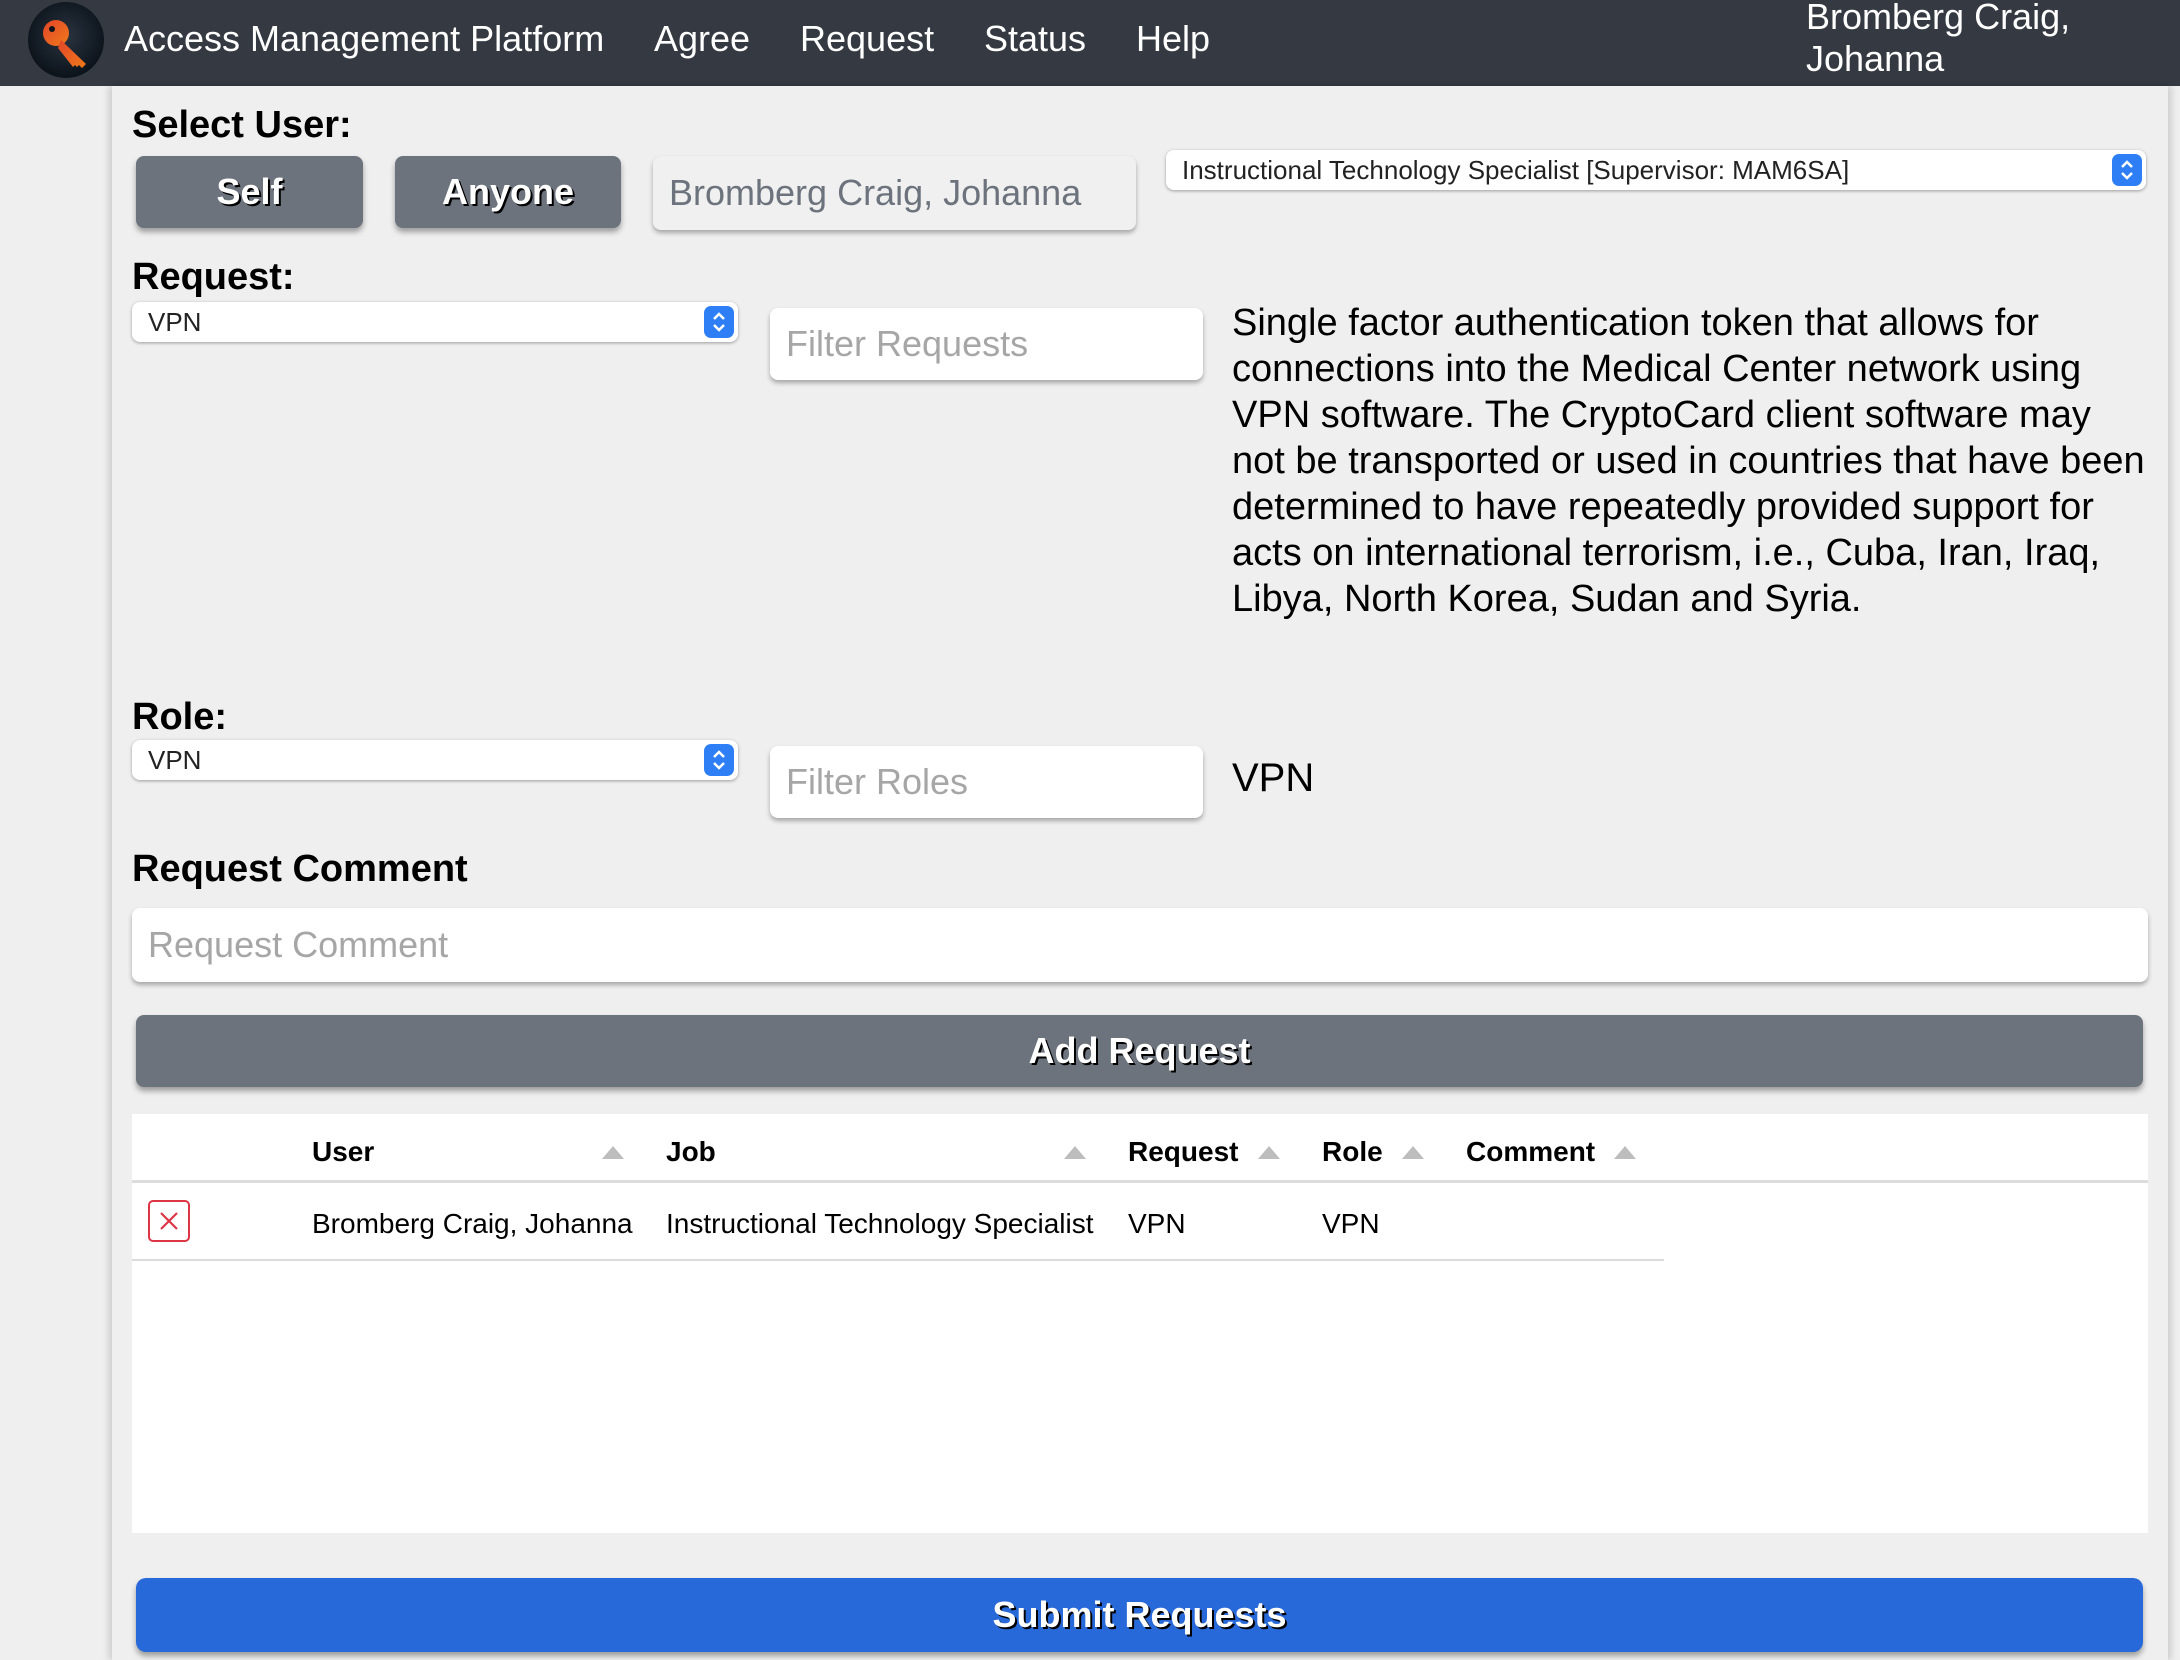  What do you see at coordinates (986, 782) in the screenshot?
I see `filter-roles-input` at bounding box center [986, 782].